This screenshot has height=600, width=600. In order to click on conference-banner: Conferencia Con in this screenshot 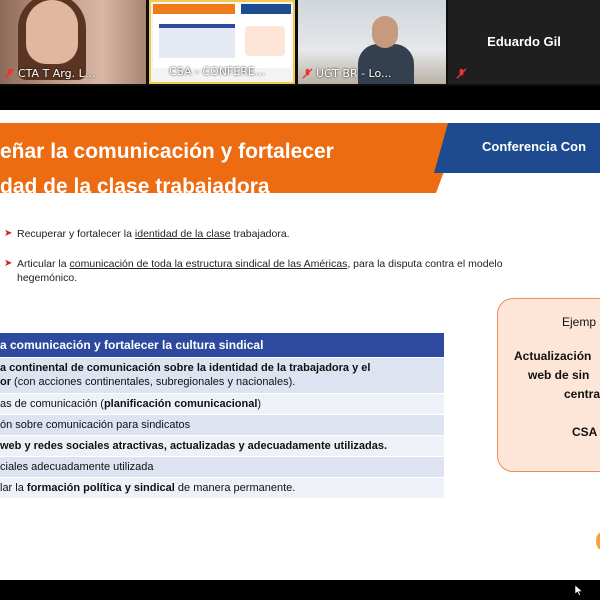, I will do `click(517, 148)`.